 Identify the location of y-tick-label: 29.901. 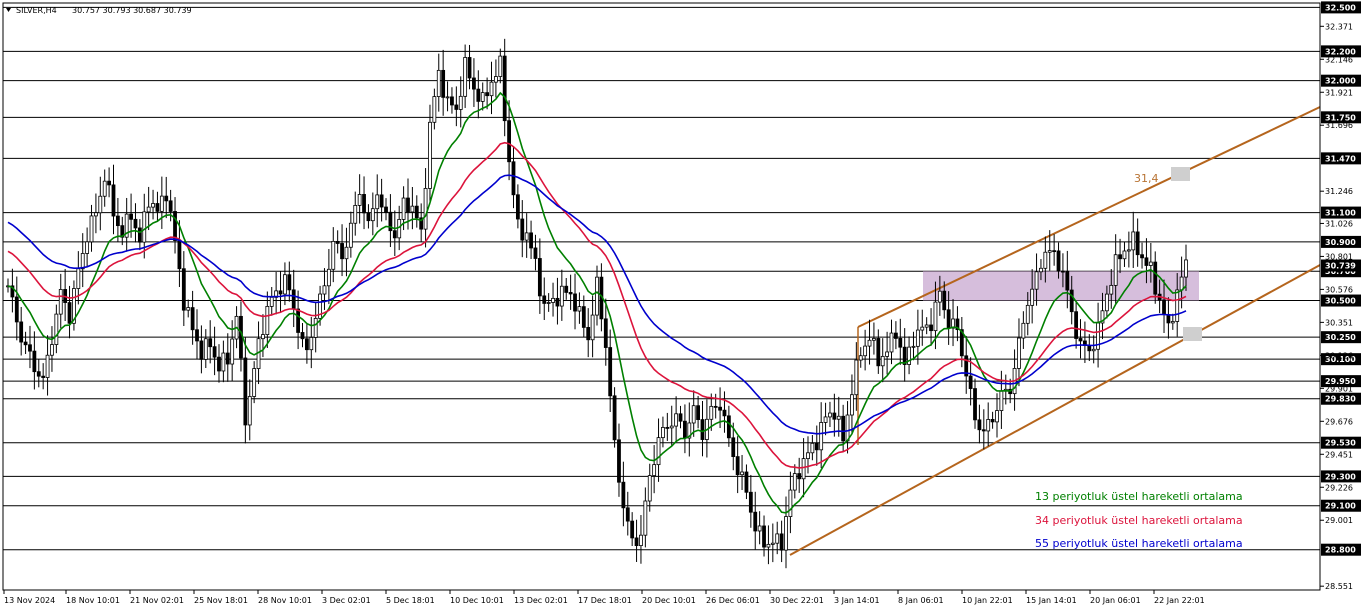
(1339, 388).